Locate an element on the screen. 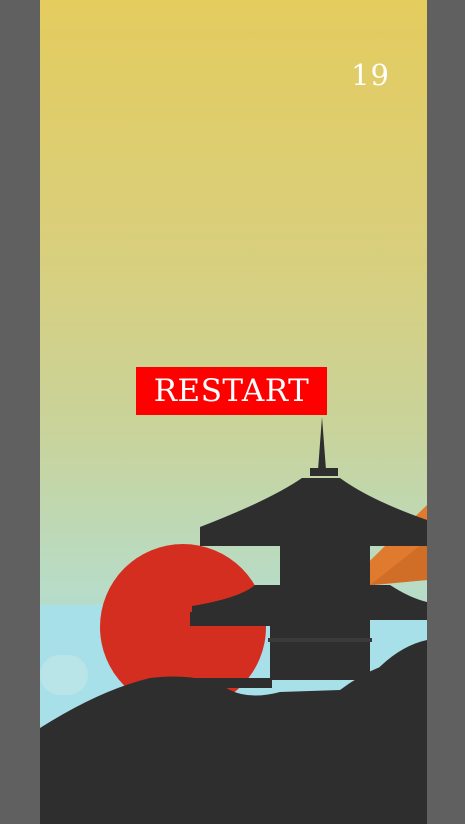 This screenshot has height=824, width=465. pagoda-spire is located at coordinates (322, 443).